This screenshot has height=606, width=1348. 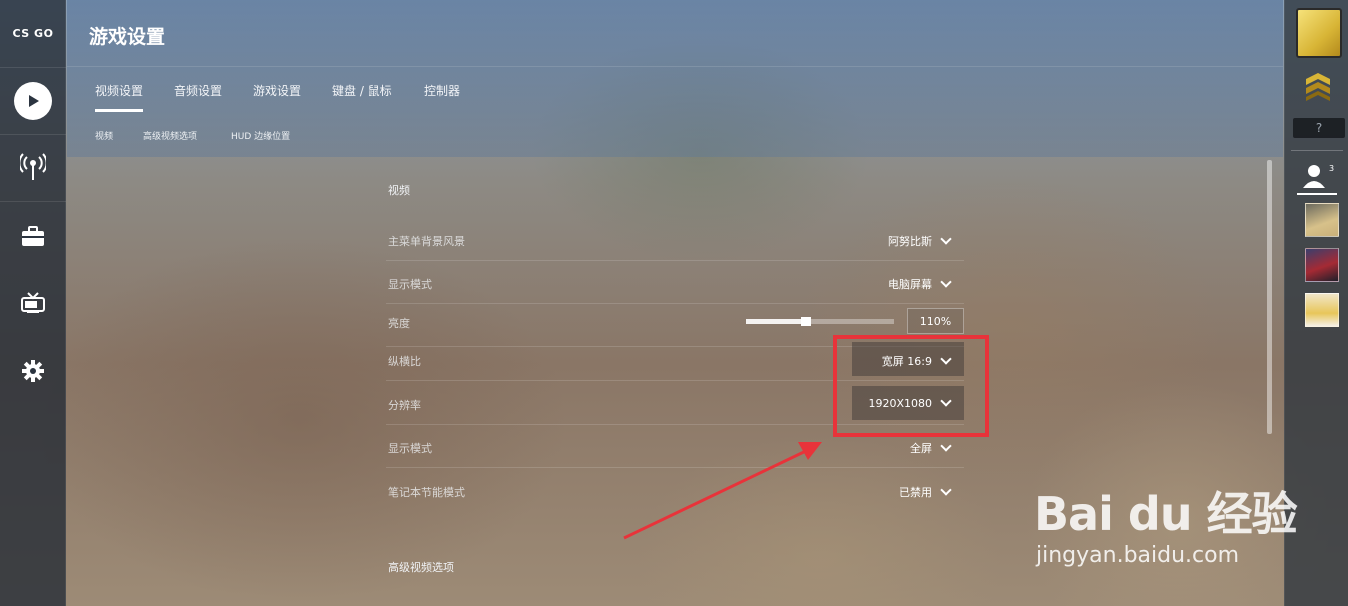 I want to click on rank-chevron-icon, so click(x=1318, y=87).